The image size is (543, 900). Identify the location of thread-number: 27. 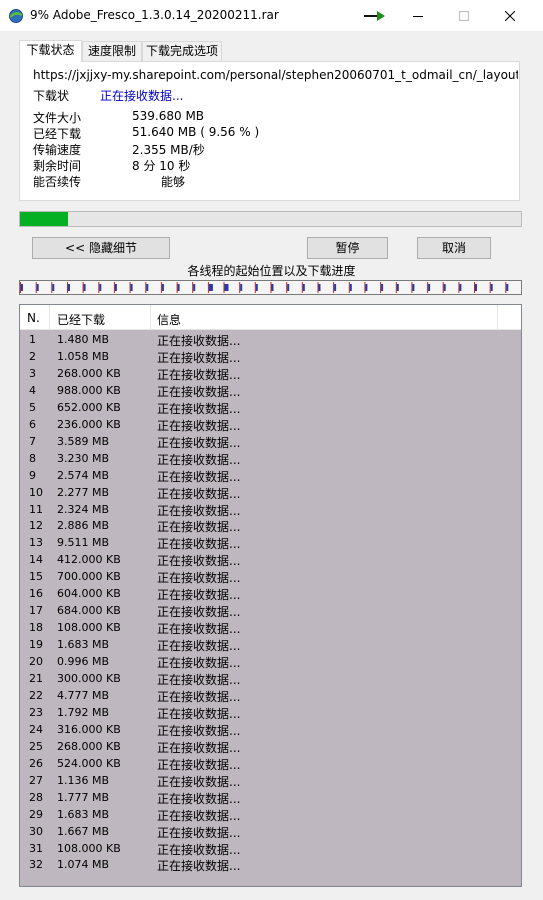
(36, 780).